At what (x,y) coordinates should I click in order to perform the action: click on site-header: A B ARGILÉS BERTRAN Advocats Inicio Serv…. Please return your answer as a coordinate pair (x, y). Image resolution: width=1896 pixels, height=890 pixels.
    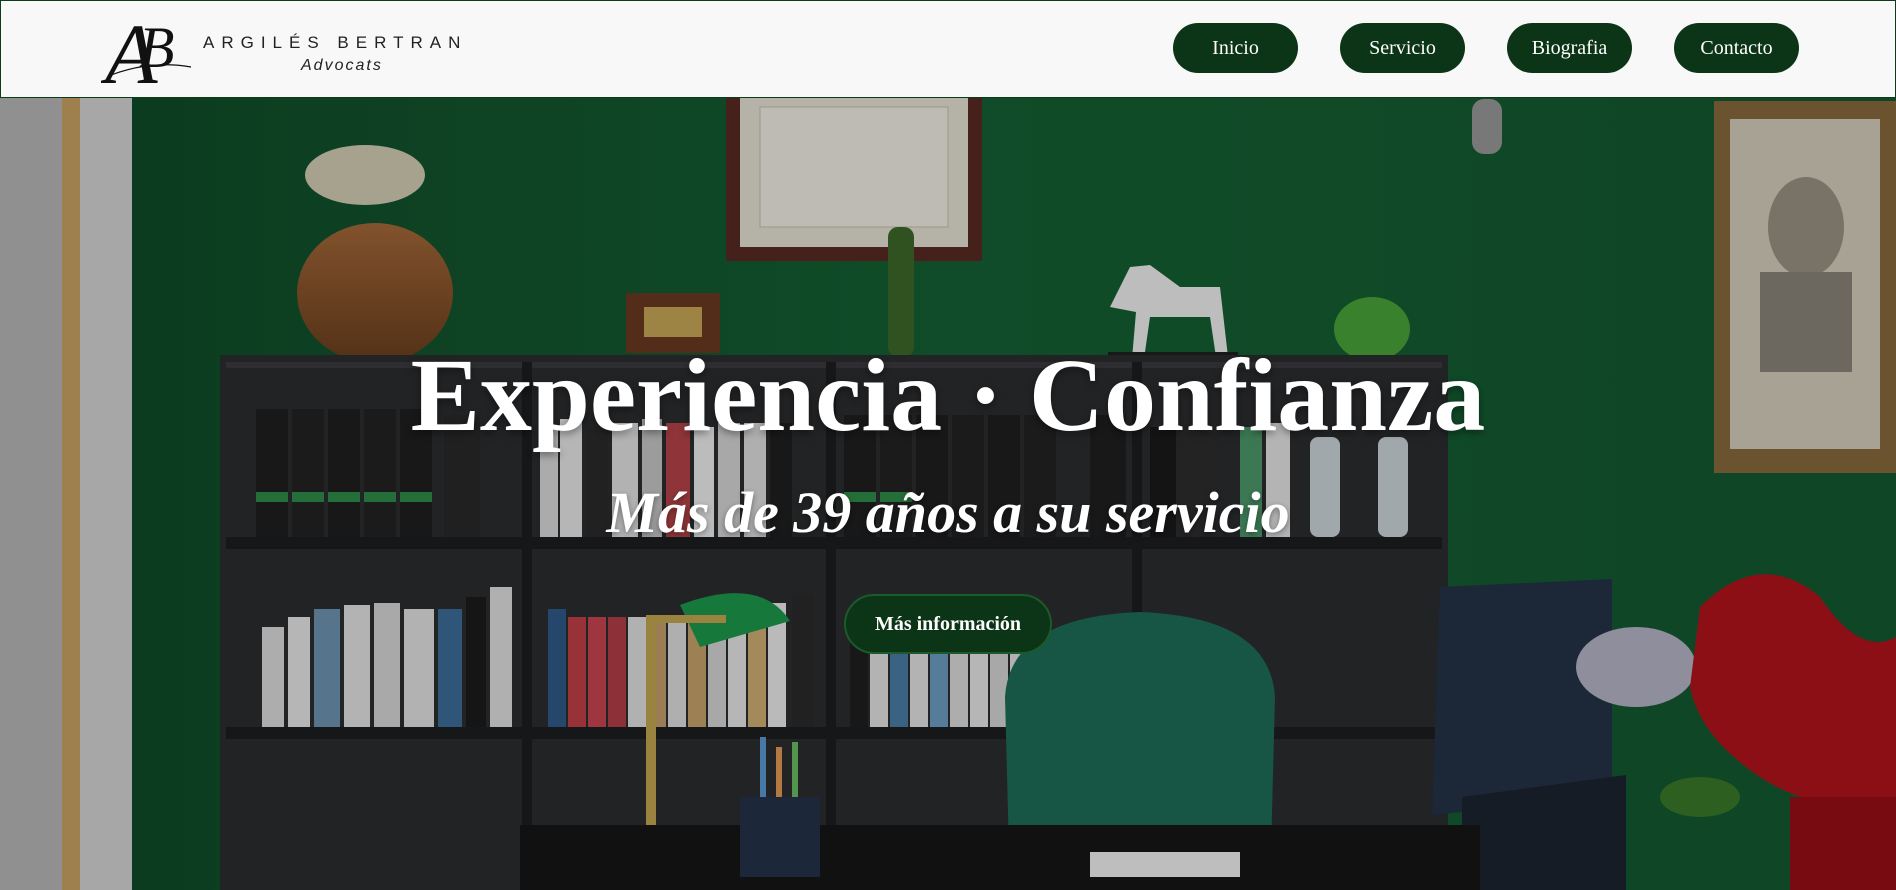
    Looking at the image, I should click on (948, 49).